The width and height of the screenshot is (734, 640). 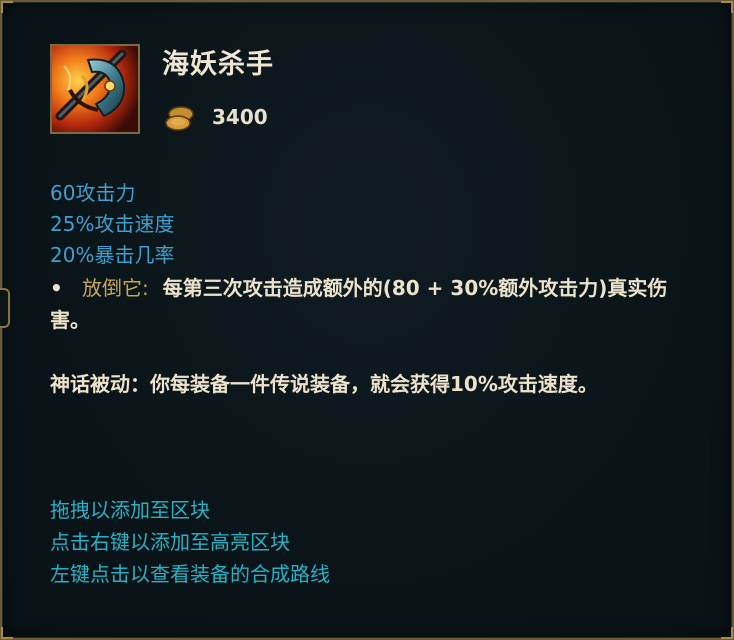 I want to click on mythic-passive-text: 神话被动：你每装备一件传说装备，就会获得10%攻击速度。, so click(x=324, y=384).